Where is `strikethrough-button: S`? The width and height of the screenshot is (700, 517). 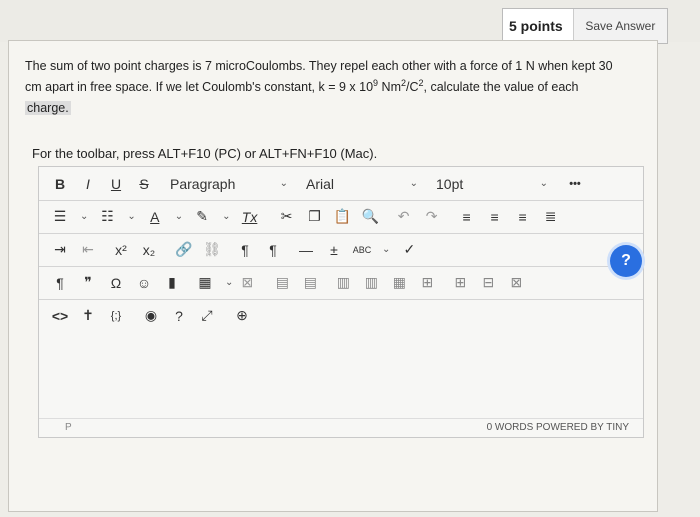 strikethrough-button: S is located at coordinates (144, 184).